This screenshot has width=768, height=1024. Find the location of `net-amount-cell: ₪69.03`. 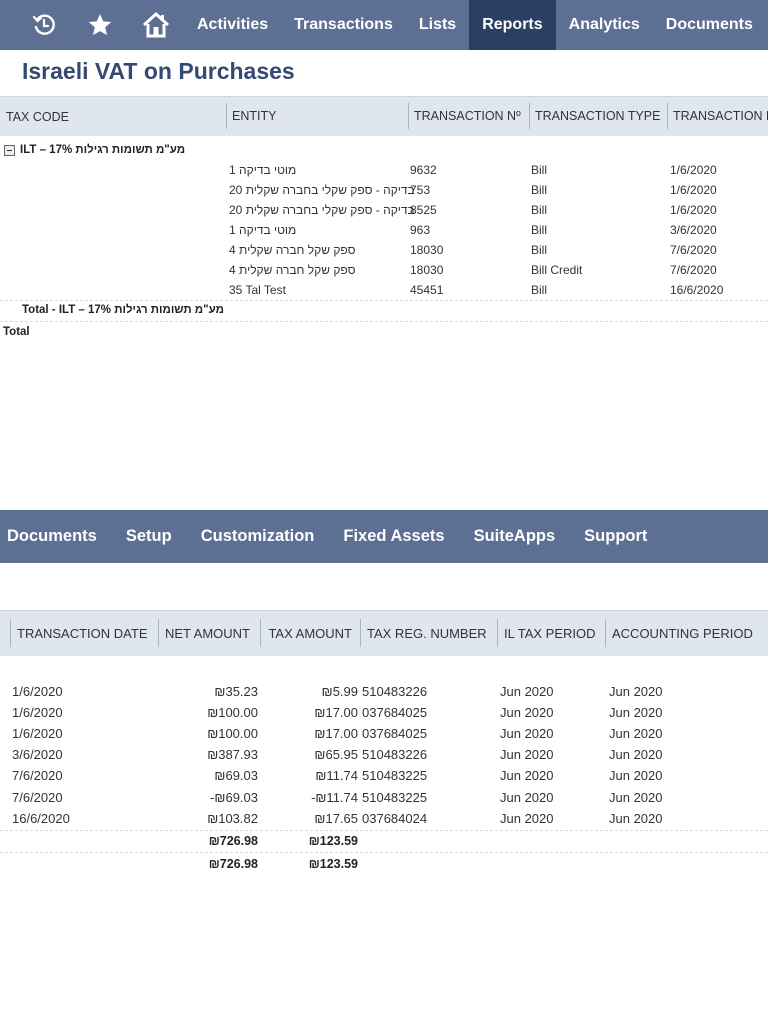

net-amount-cell: ₪69.03 is located at coordinates (236, 775).